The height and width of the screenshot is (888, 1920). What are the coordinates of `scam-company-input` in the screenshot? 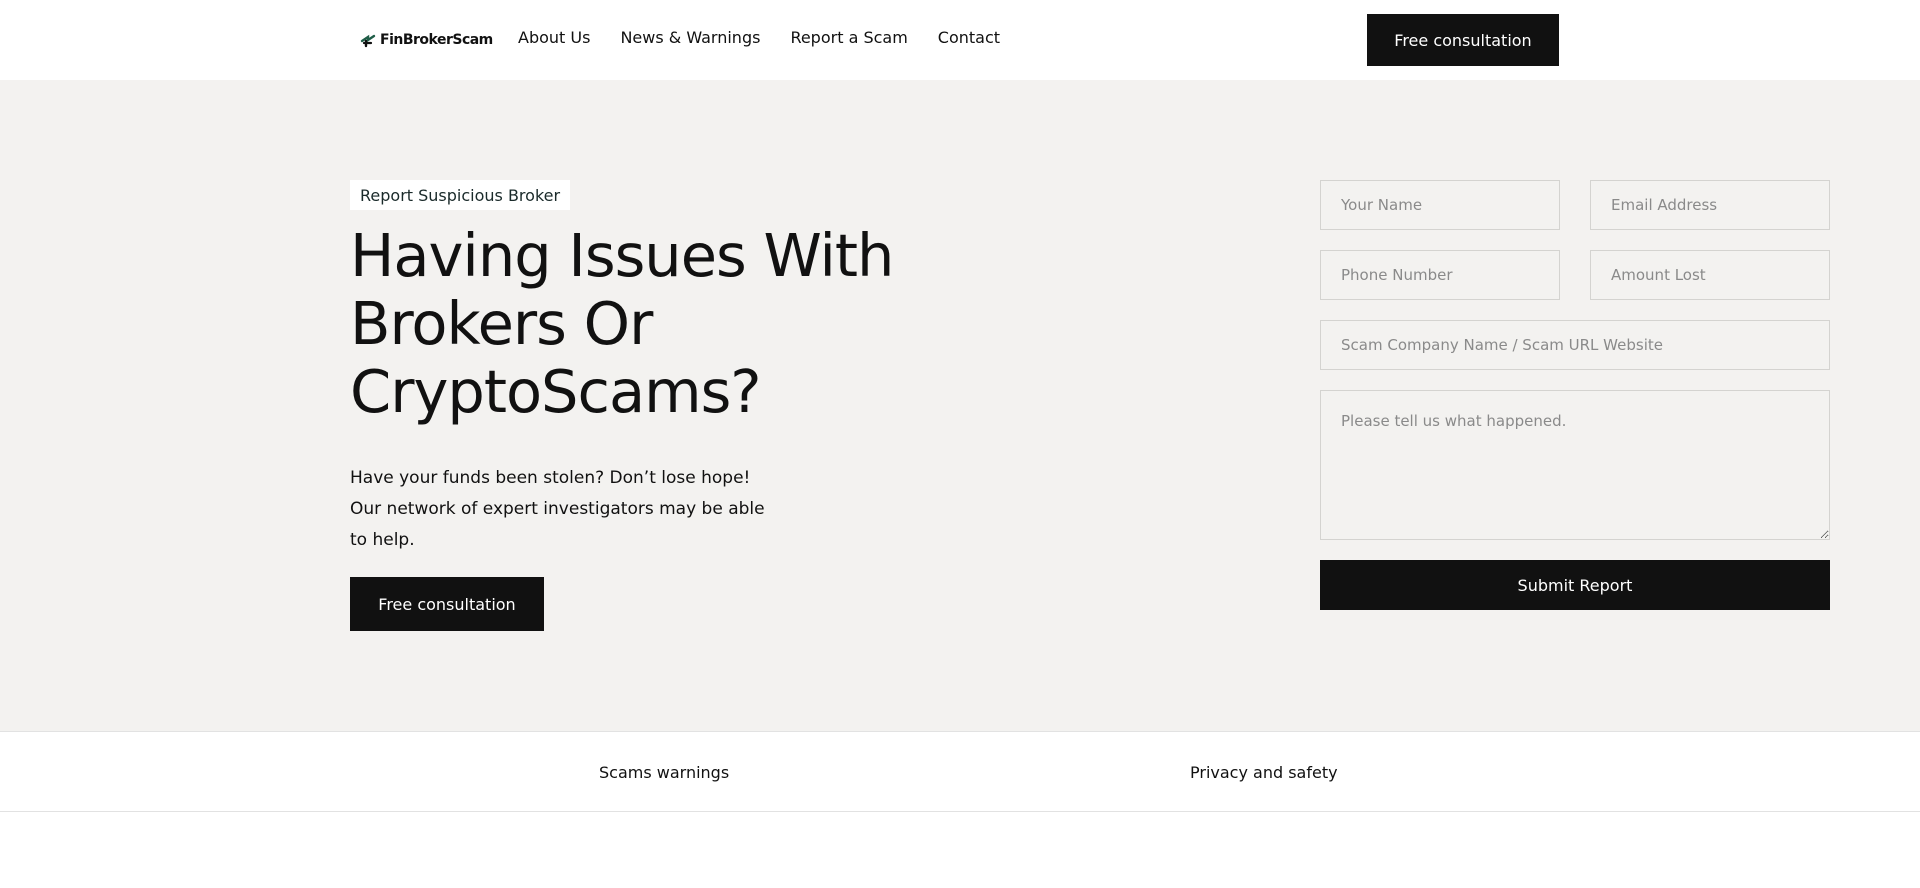 It's located at (1575, 345).